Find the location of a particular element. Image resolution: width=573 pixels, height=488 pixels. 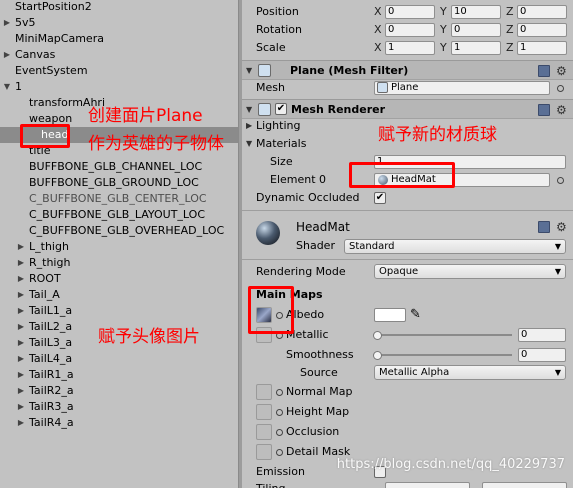

rotation-z-axis: Z is located at coordinates (510, 29).